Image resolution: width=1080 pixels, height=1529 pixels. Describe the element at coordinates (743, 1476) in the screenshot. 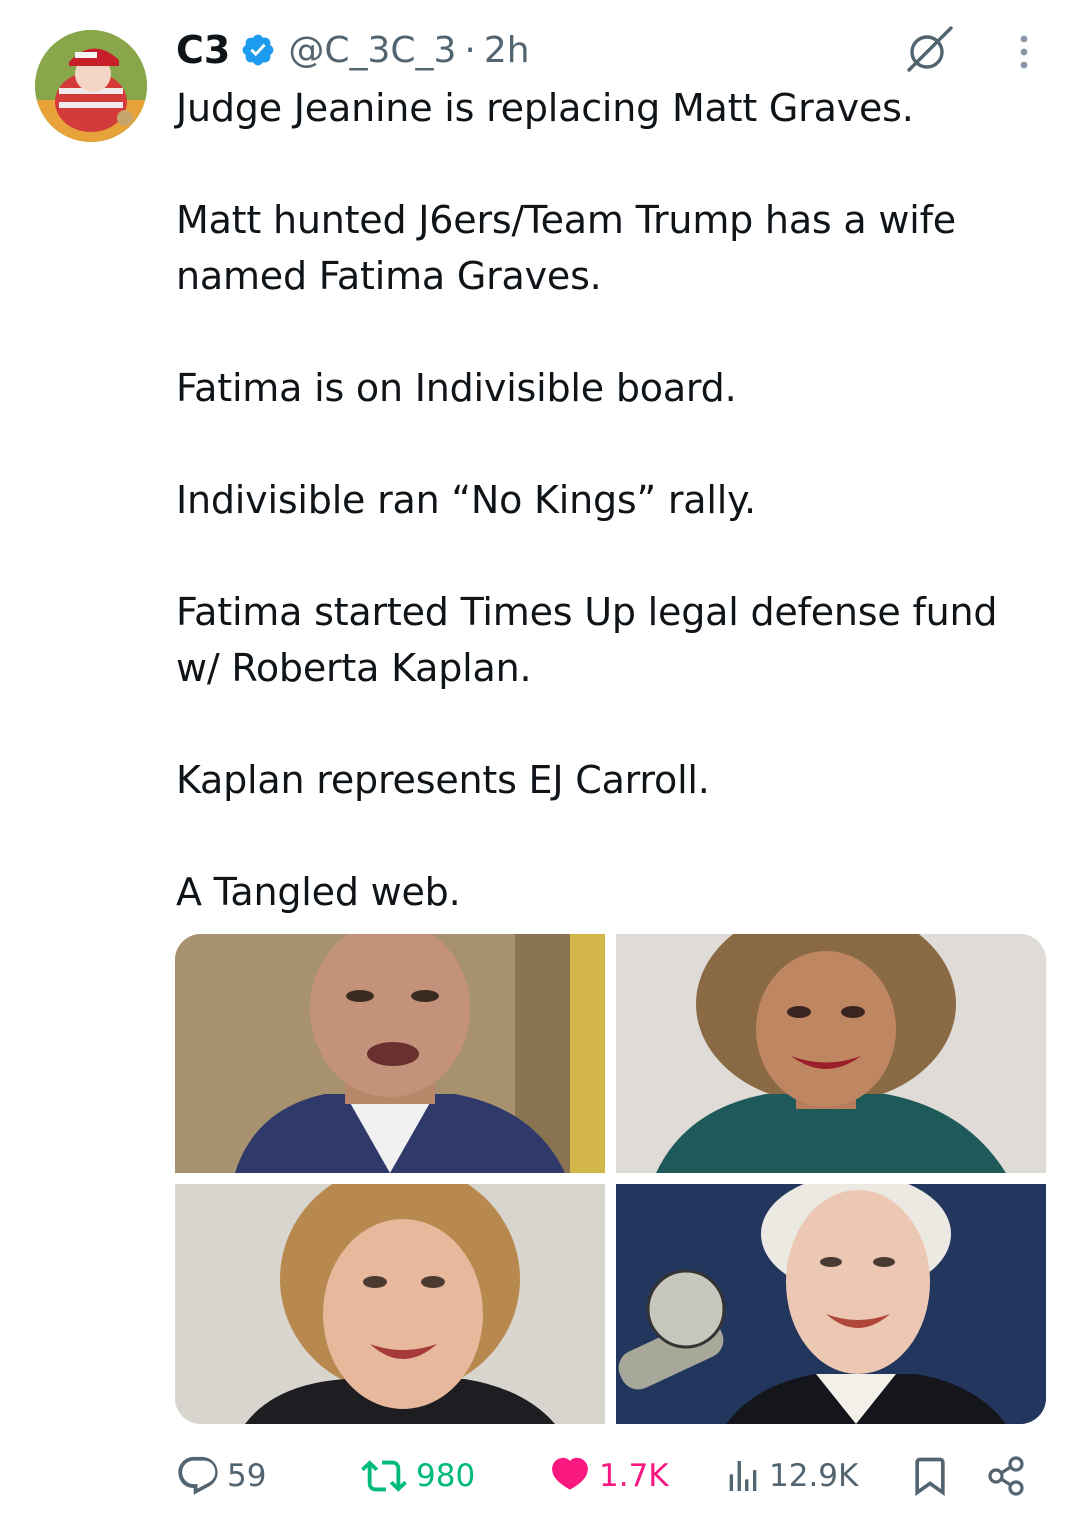

I see `views-icon` at that location.